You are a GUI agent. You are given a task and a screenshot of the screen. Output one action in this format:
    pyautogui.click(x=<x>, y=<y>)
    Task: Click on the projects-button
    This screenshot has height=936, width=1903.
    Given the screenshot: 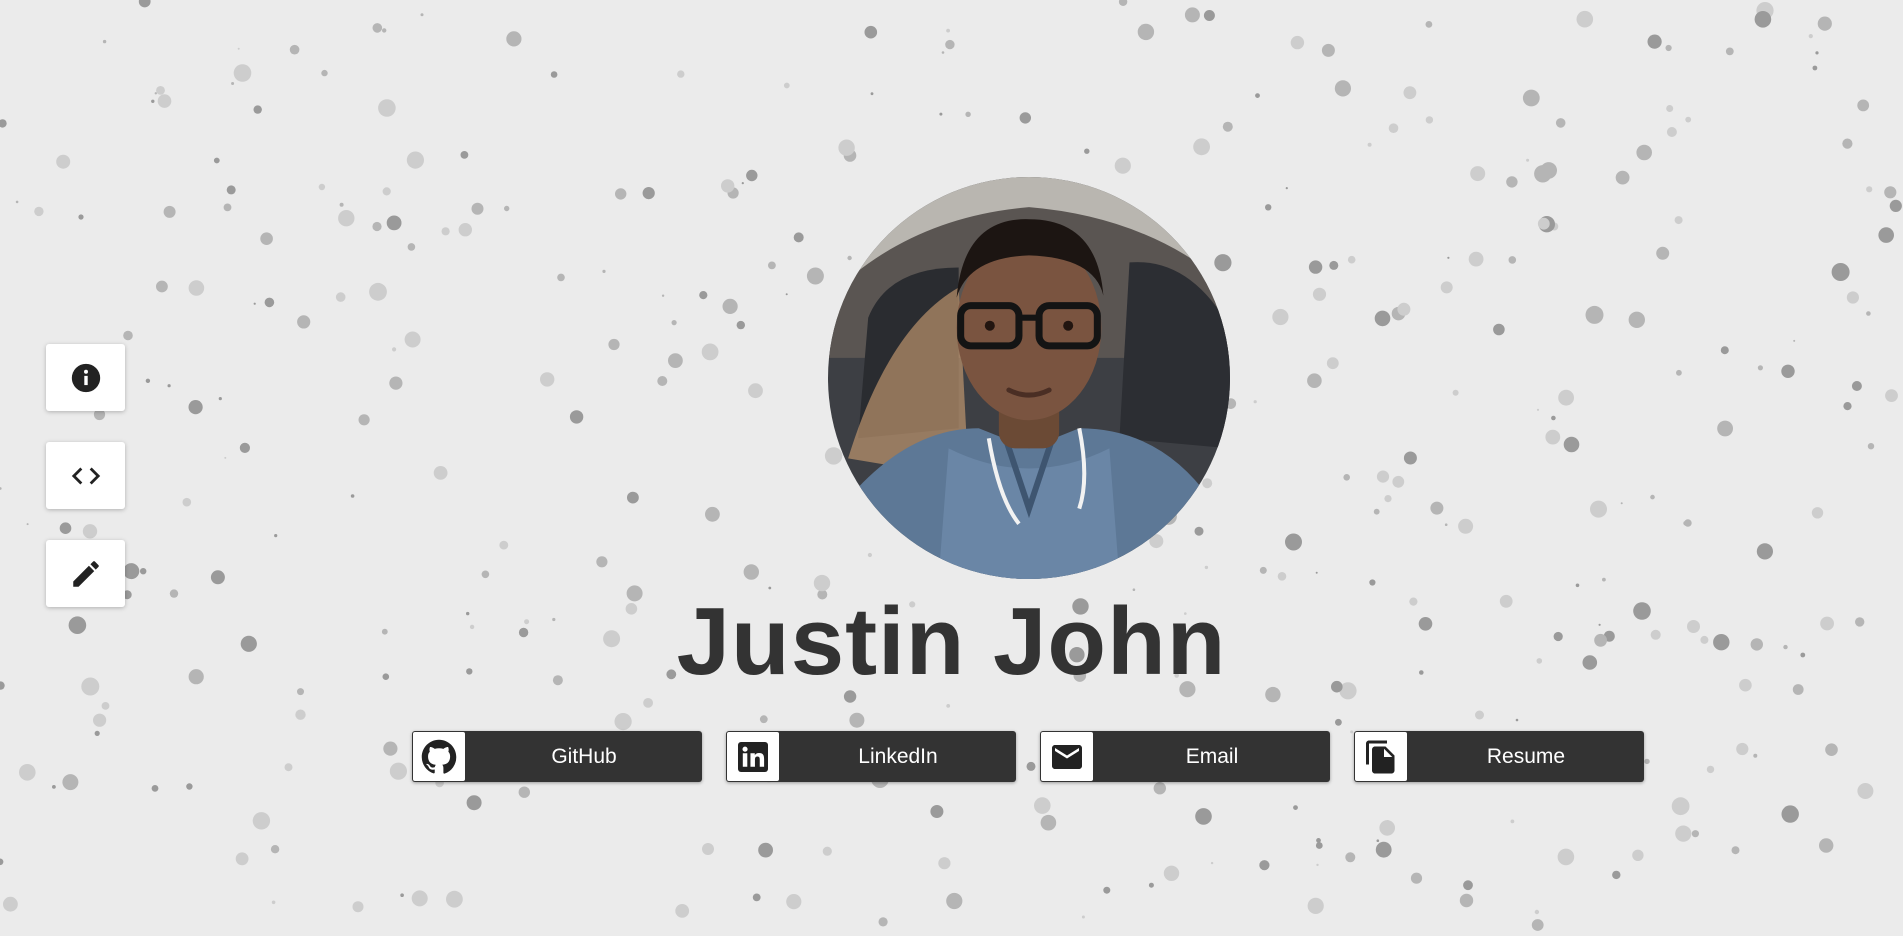 What is the action you would take?
    pyautogui.click(x=85, y=475)
    